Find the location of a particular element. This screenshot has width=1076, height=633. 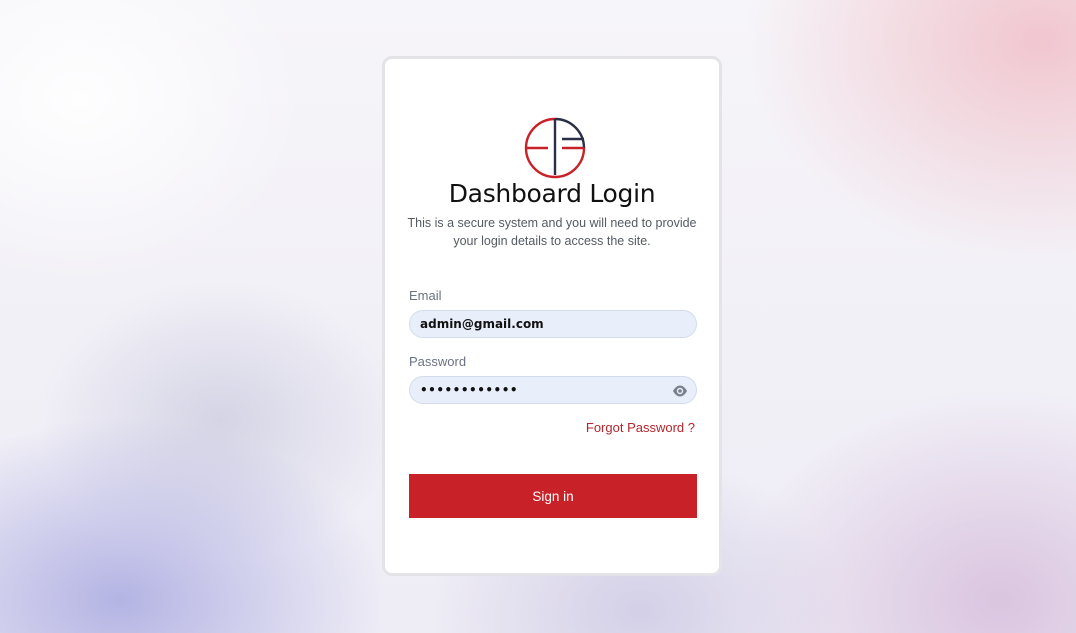

logo-icon is located at coordinates (555, 148).